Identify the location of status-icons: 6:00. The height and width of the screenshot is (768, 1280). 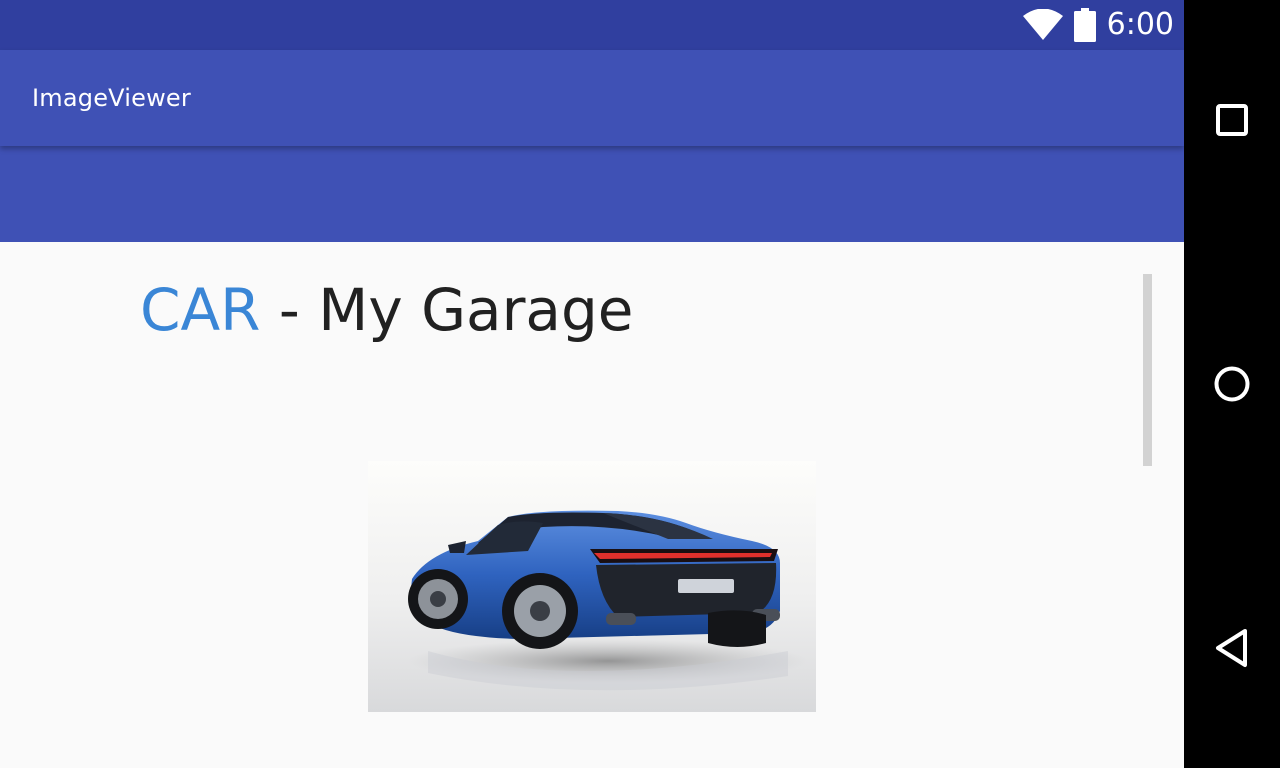
(1098, 25).